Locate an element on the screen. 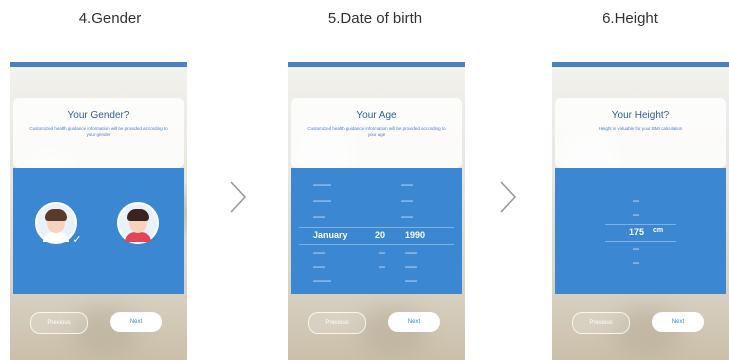  selected-day: 20 is located at coordinates (380, 235).